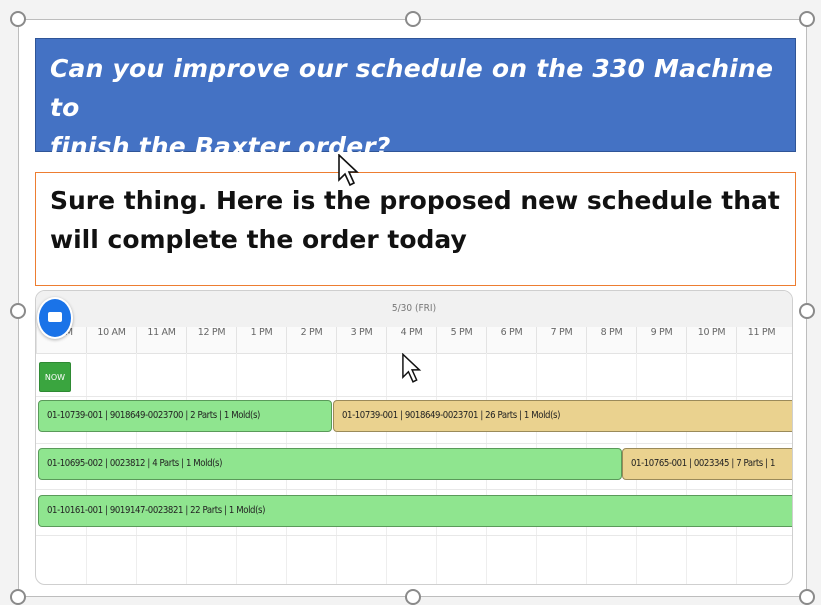 The image size is (821, 605). I want to click on hour-label: 11 PM, so click(761, 340).